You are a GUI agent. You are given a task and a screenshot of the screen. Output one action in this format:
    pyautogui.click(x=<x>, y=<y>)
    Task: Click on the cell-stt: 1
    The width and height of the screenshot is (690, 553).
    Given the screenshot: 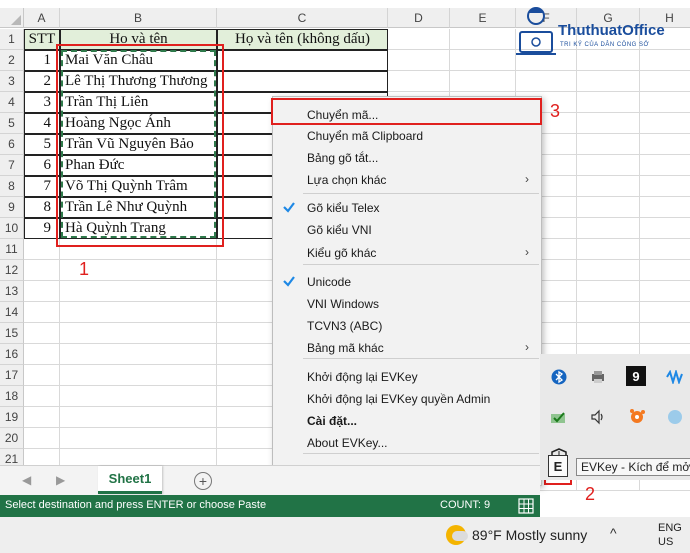 What is the action you would take?
    pyautogui.click(x=42, y=60)
    